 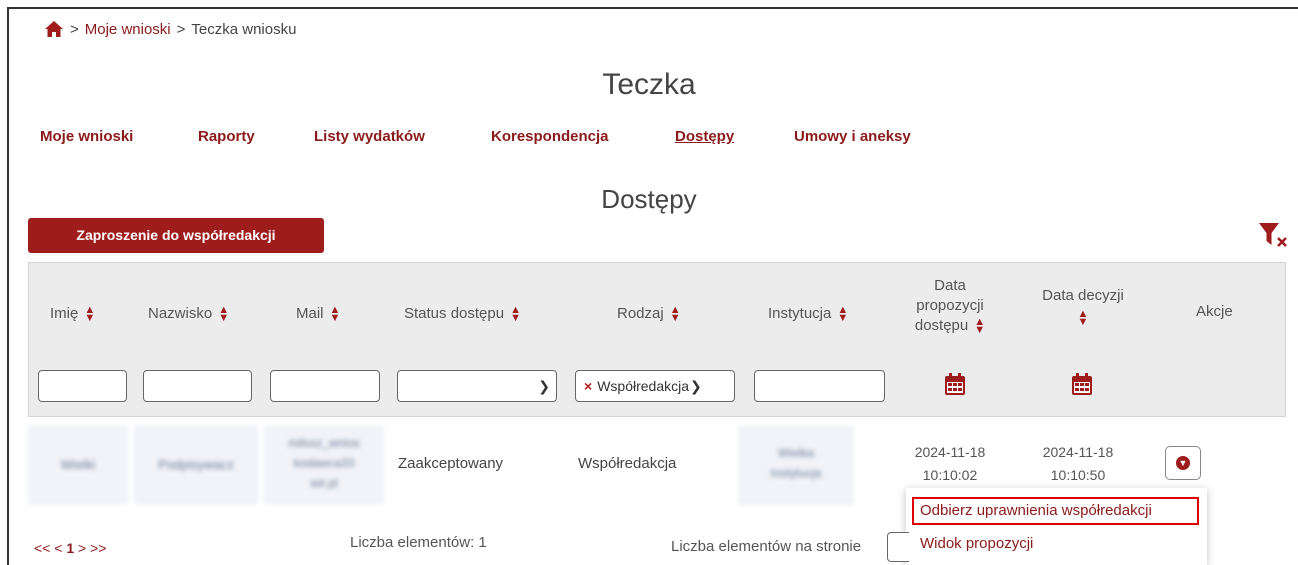 I want to click on pagination: << < 1 > >>, so click(x=70, y=548).